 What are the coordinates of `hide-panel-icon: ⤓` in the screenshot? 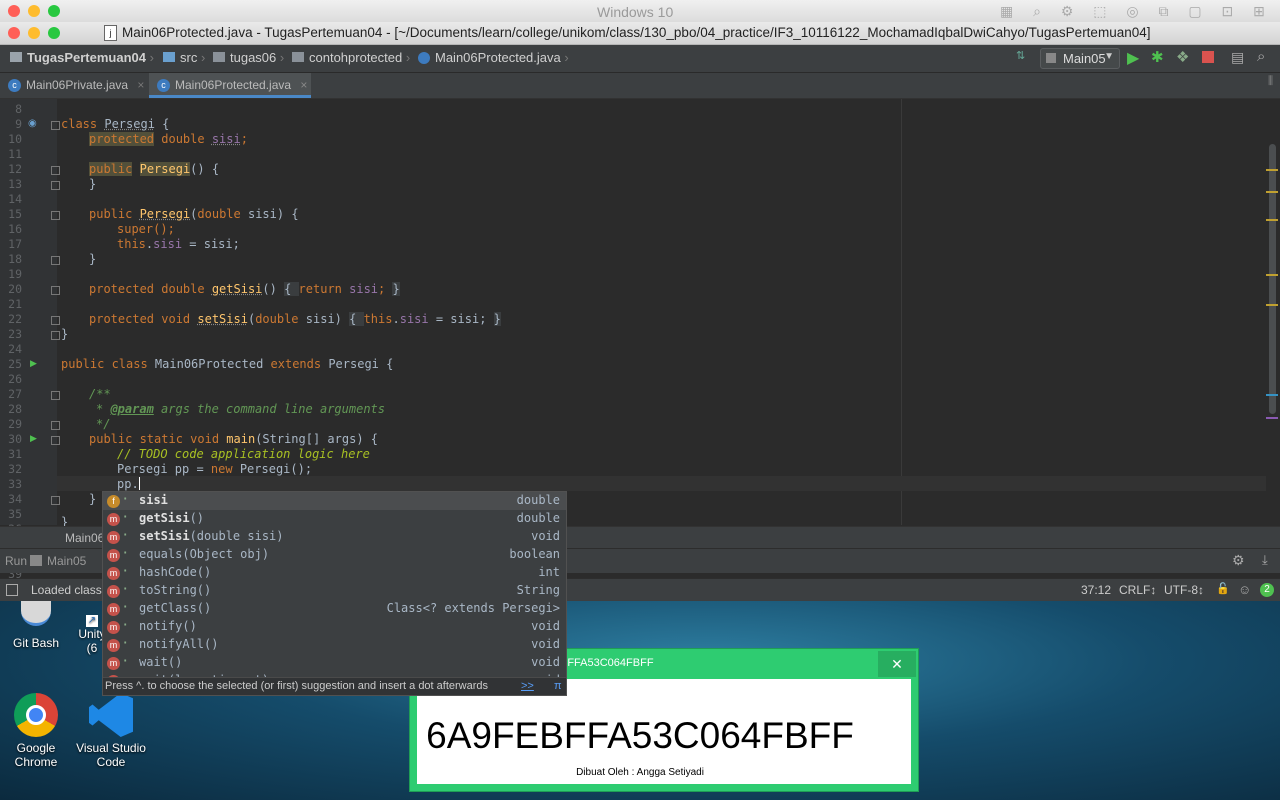 It's located at (1265, 560).